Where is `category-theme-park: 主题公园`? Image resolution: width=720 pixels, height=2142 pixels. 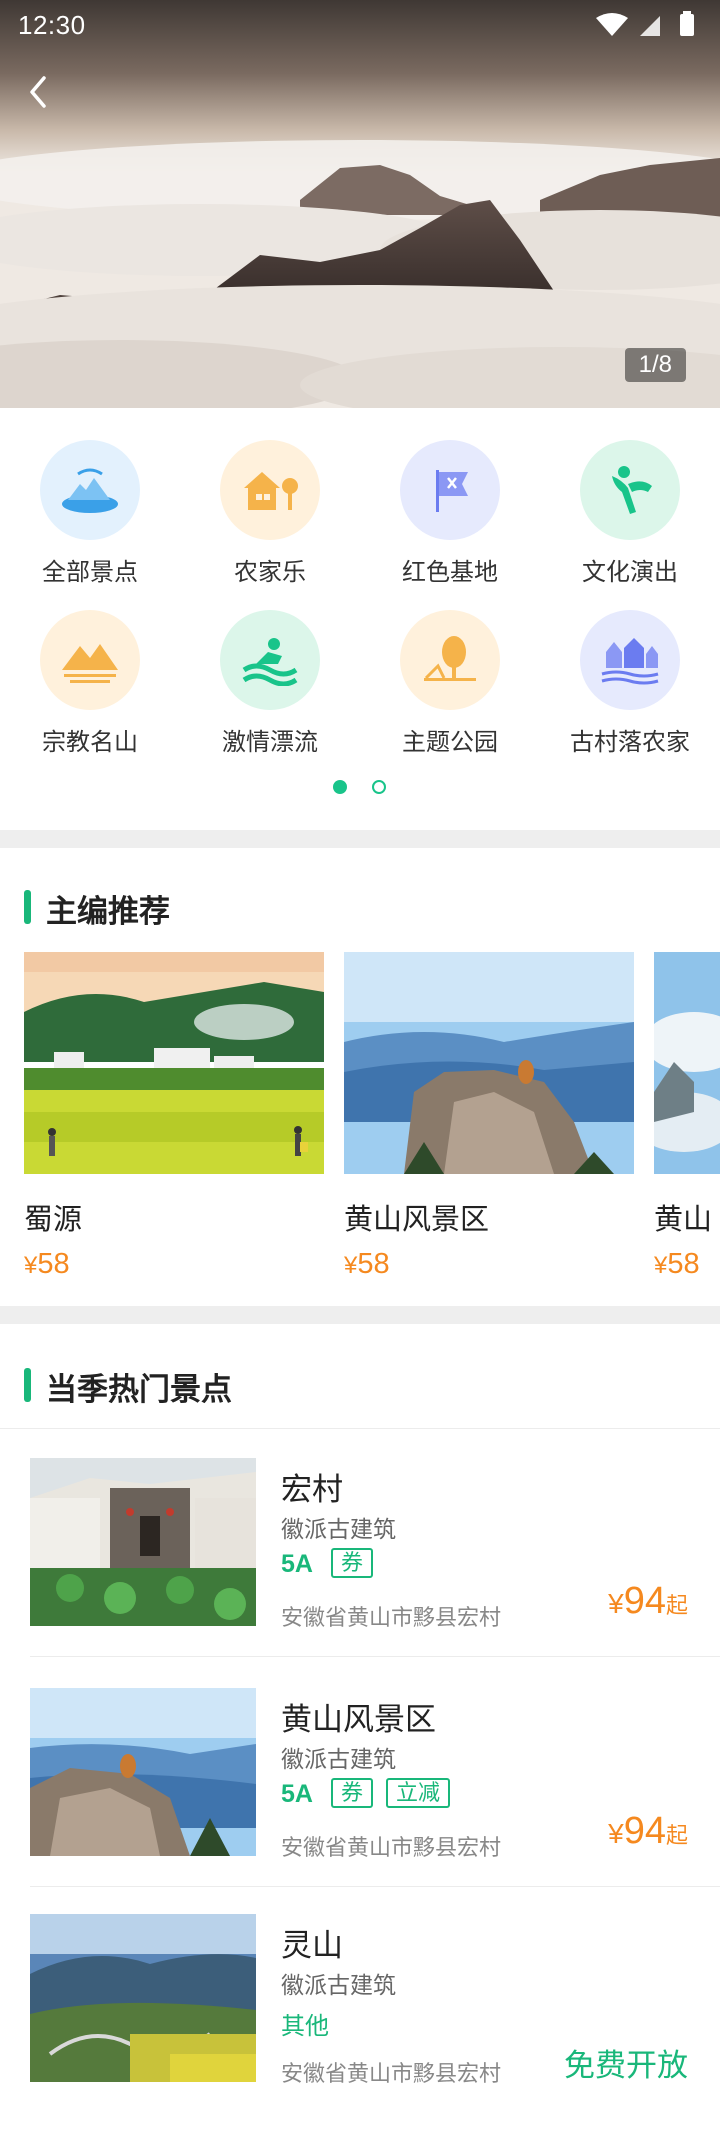 category-theme-park: 主题公园 is located at coordinates (450, 685).